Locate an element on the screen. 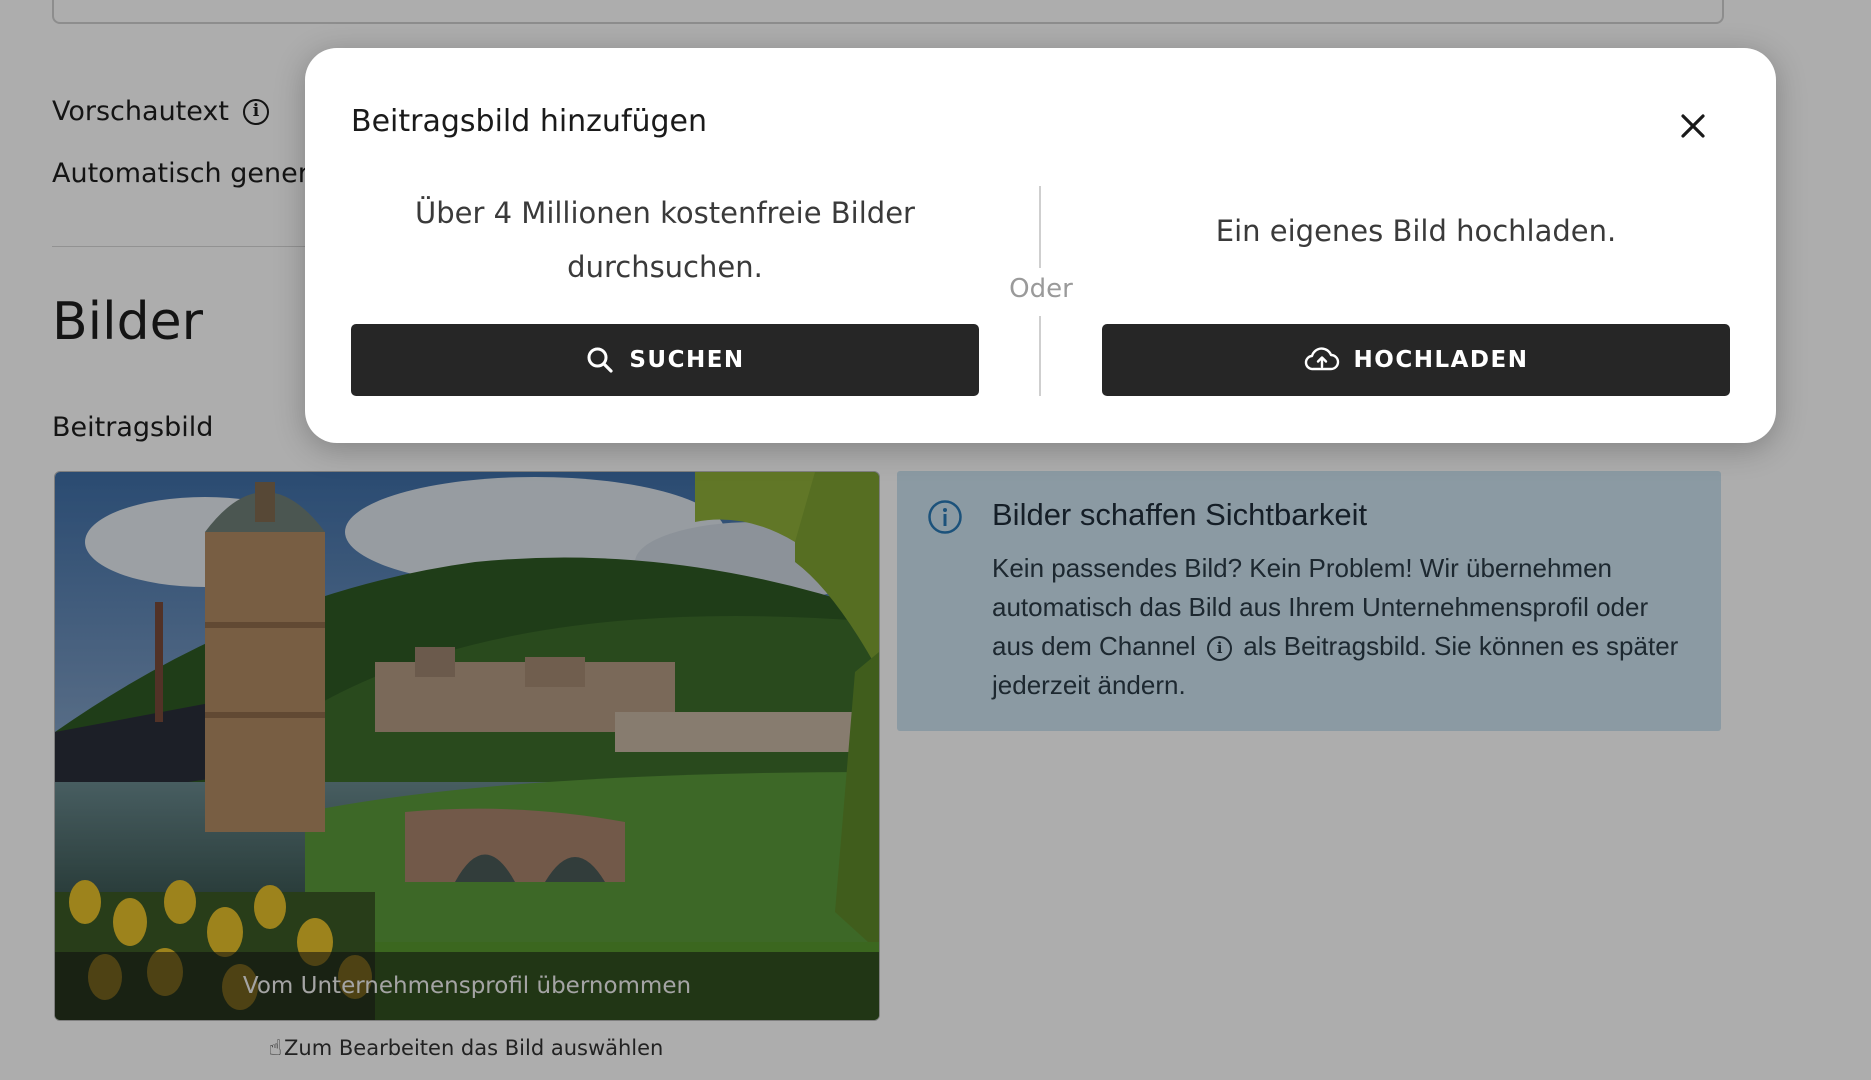 The height and width of the screenshot is (1080, 1871). upload-button: HOCHLADEN is located at coordinates (1416, 360).